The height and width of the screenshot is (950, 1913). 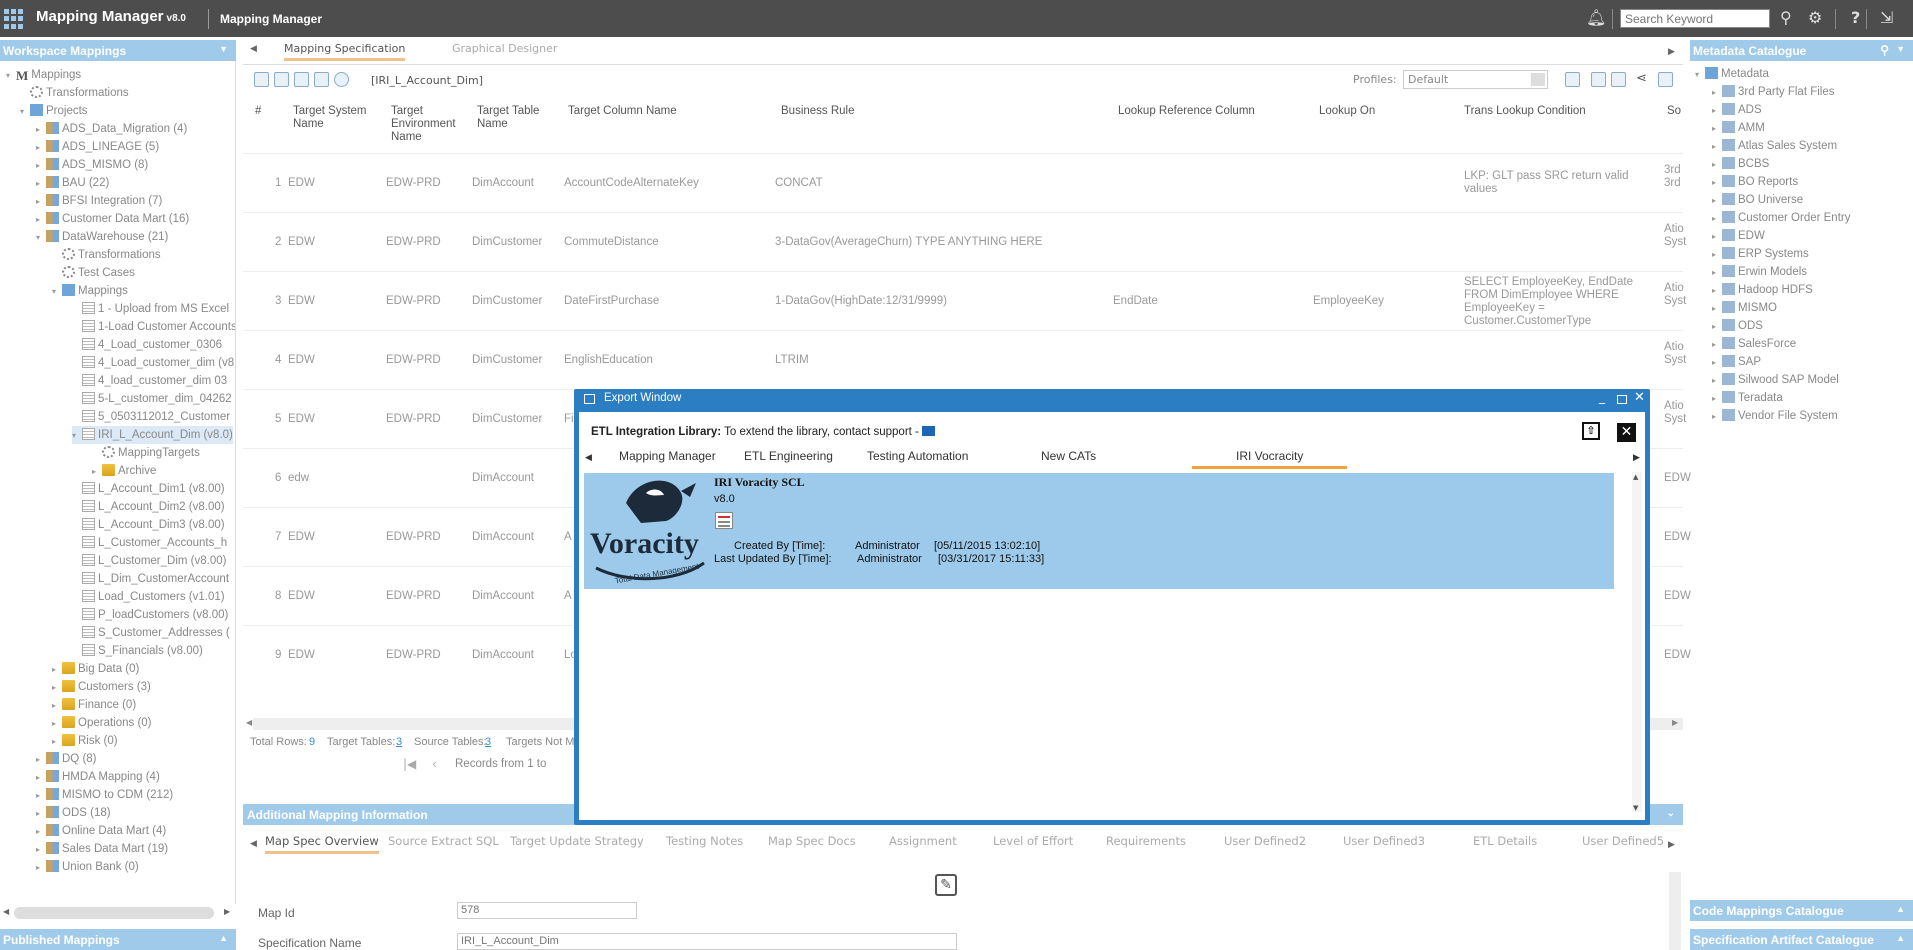 I want to click on tab-additional: Assignment, so click(x=923, y=841).